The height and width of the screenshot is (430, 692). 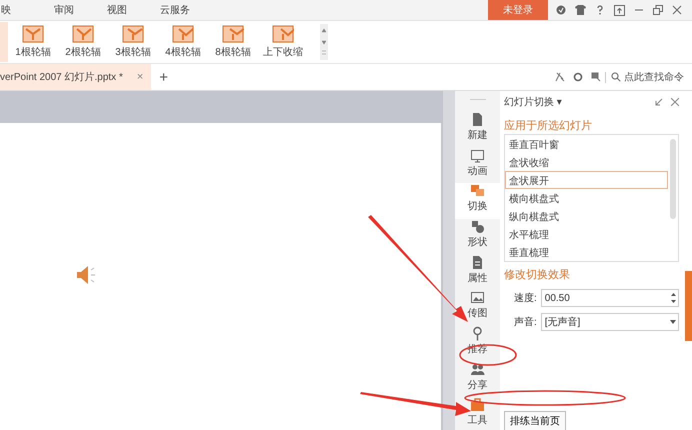 What do you see at coordinates (477, 166) in the screenshot?
I see `side-tab: 动画` at bounding box center [477, 166].